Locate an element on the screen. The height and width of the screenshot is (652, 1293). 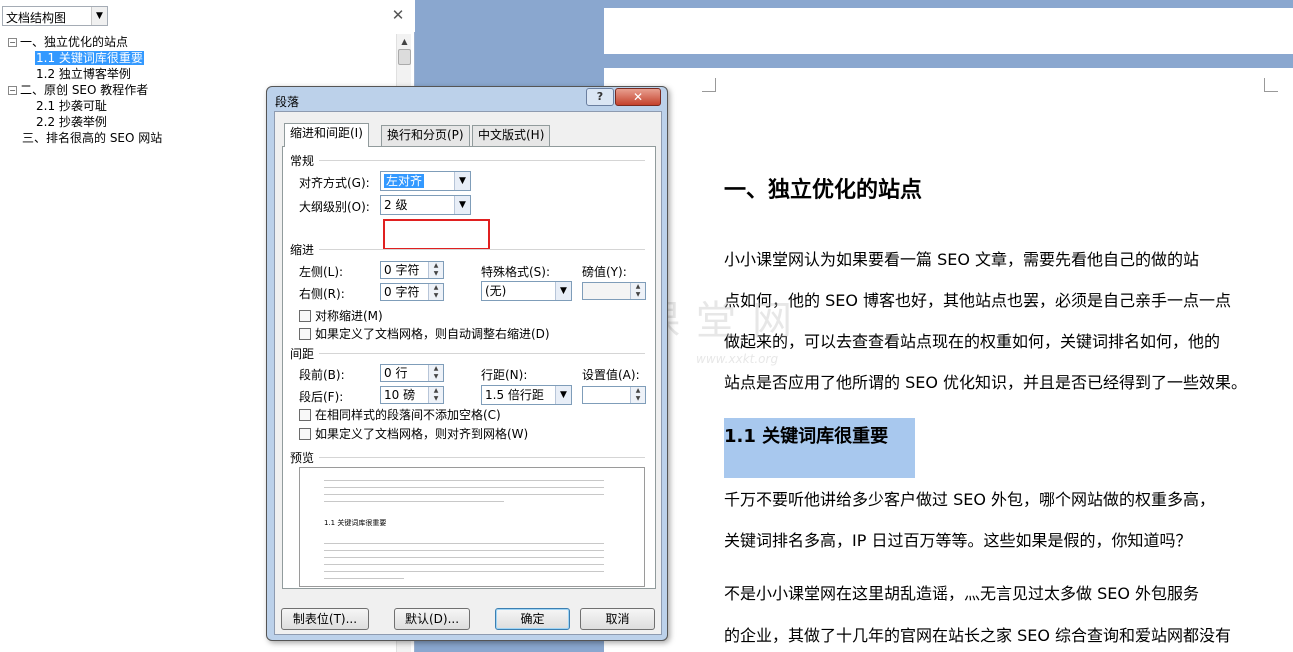
tree-item: 1.2 独立博客举例 is located at coordinates (83, 74).